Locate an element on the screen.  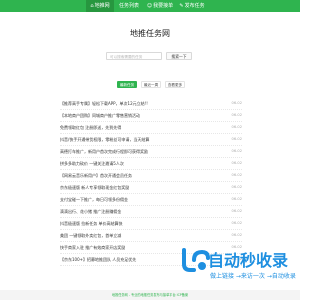
top-nav: ⌂地推网 任务列表 ☺我要接单 ✎发布任务 is located at coordinates (150, 6).